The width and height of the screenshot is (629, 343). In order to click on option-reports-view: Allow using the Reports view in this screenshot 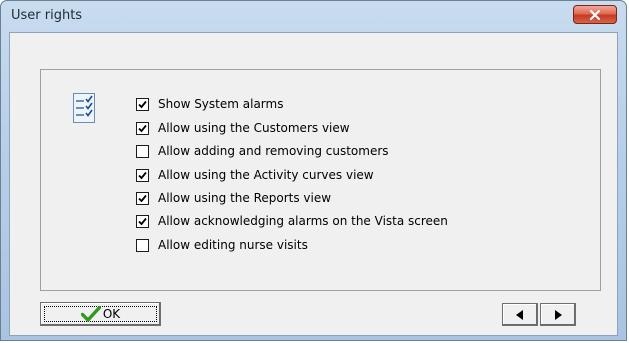, I will do `click(233, 198)`.